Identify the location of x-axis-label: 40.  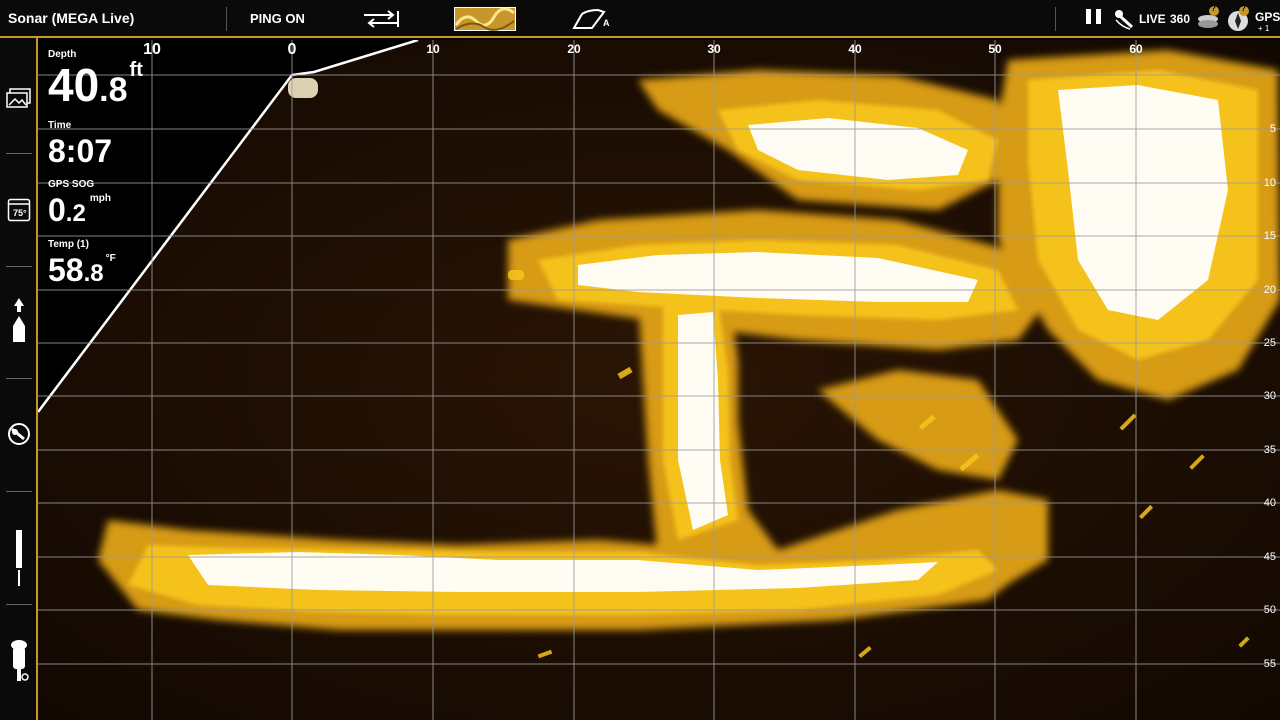
(855, 49).